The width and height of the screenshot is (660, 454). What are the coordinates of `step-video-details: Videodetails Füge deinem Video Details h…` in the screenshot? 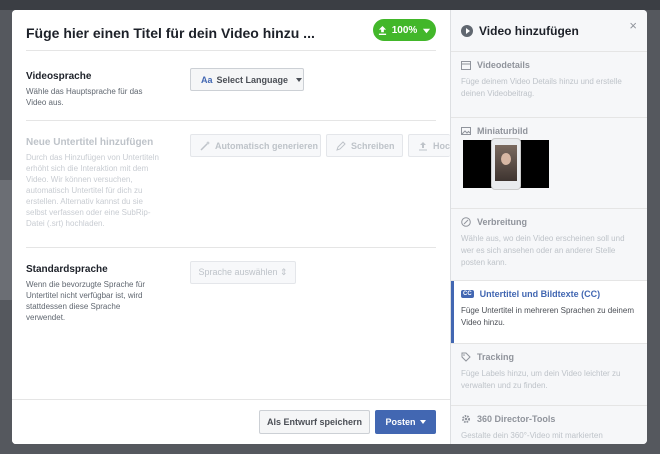 It's located at (549, 84).